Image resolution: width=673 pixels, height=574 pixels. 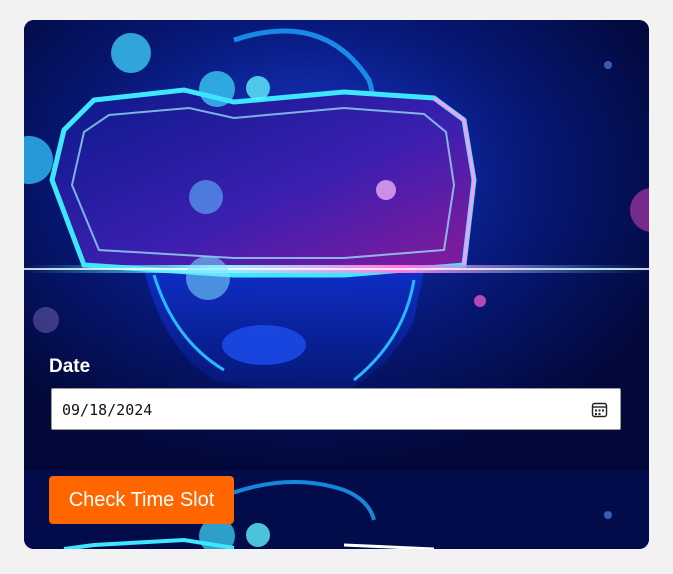 What do you see at coordinates (336, 409) in the screenshot?
I see `date-input: 09/18/2024` at bounding box center [336, 409].